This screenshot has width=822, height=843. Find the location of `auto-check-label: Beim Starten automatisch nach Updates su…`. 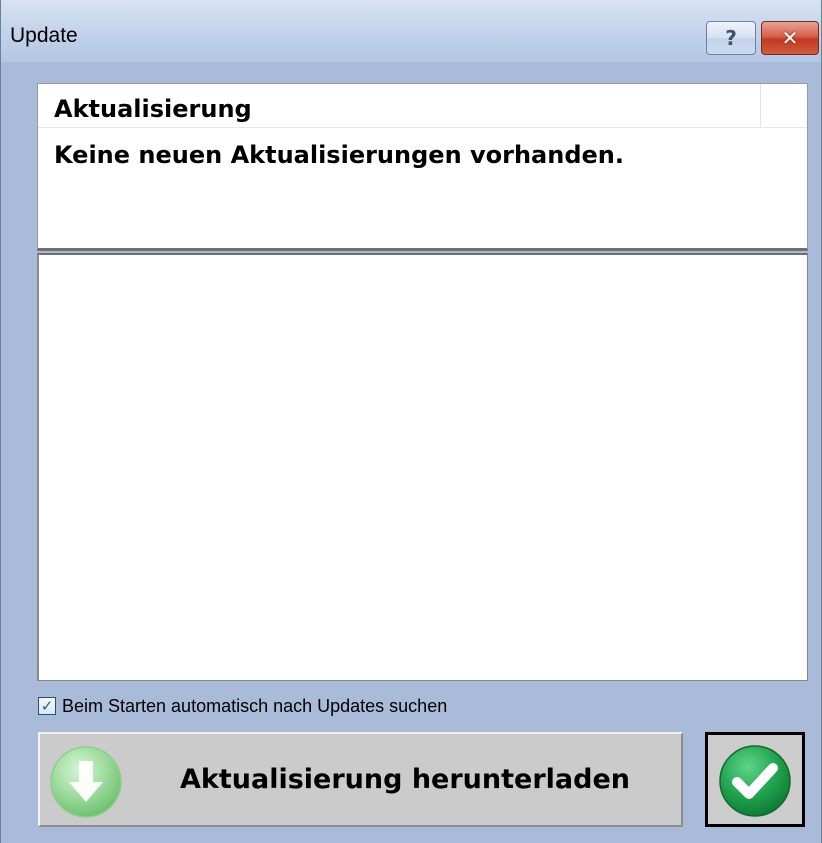

auto-check-label: Beim Starten automatisch nach Updates su… is located at coordinates (254, 706).